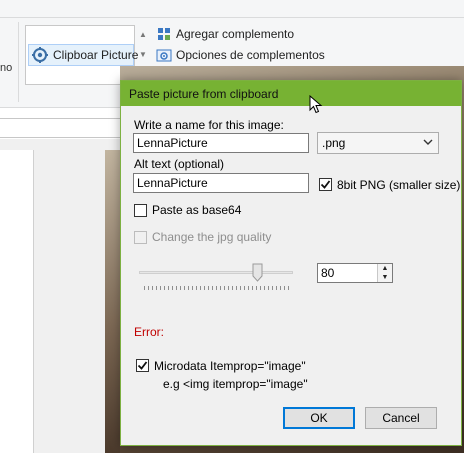 The image size is (464, 453). What do you see at coordinates (230, 366) in the screenshot?
I see `microdata-label: Microdata Itemprop="image"` at bounding box center [230, 366].